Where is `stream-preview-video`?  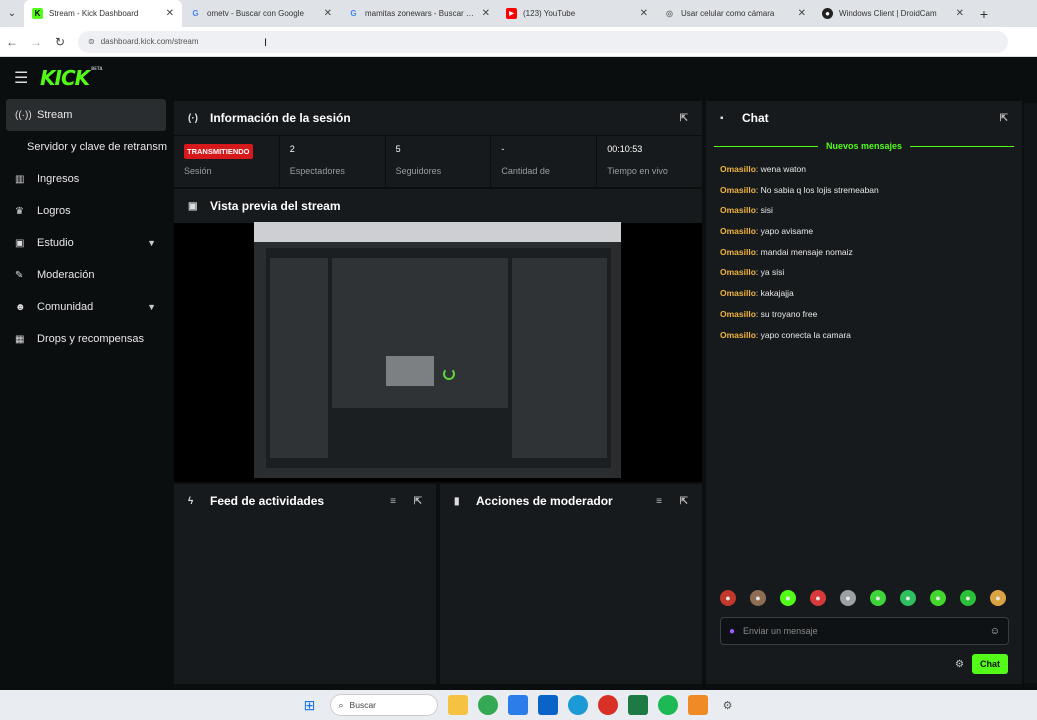
stream-preview-video is located at coordinates (437, 350).